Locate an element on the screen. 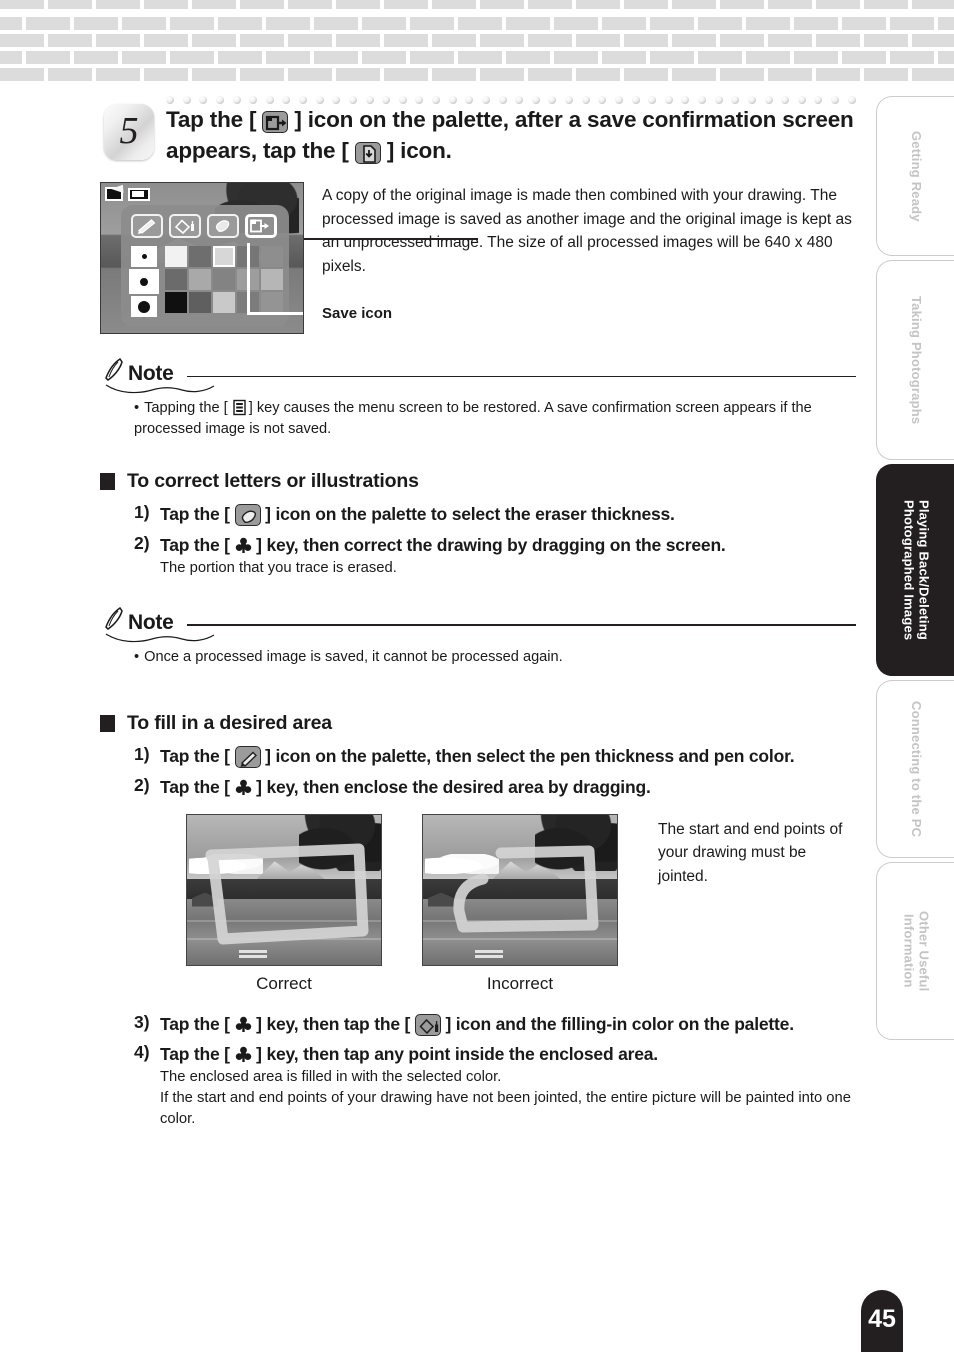 The height and width of the screenshot is (1352, 954). sidebar-tab-other-useful-information: Other Useful Information is located at coordinates (915, 951).